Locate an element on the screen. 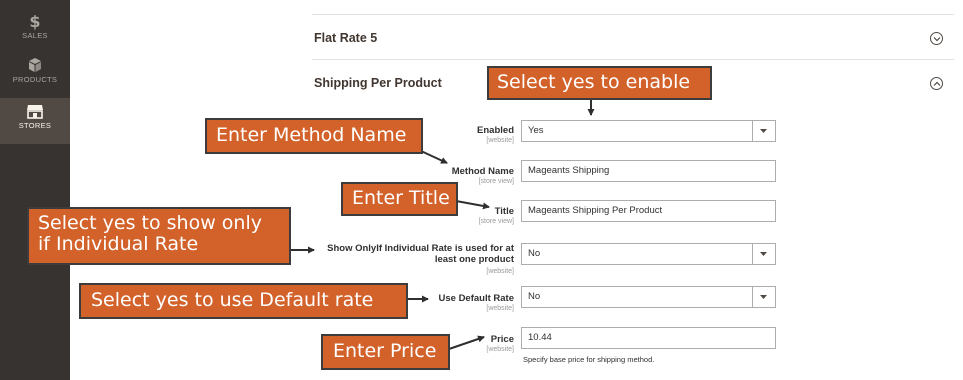 This screenshot has height=380, width=963. callout-title: Enter Title is located at coordinates (399, 199).